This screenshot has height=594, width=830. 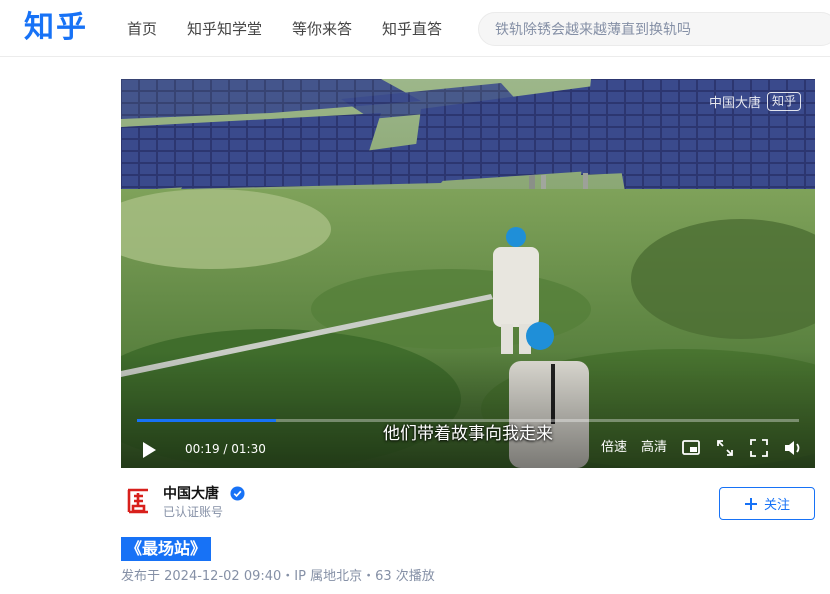 I want to click on web-fullscreen-icon, so click(x=725, y=448).